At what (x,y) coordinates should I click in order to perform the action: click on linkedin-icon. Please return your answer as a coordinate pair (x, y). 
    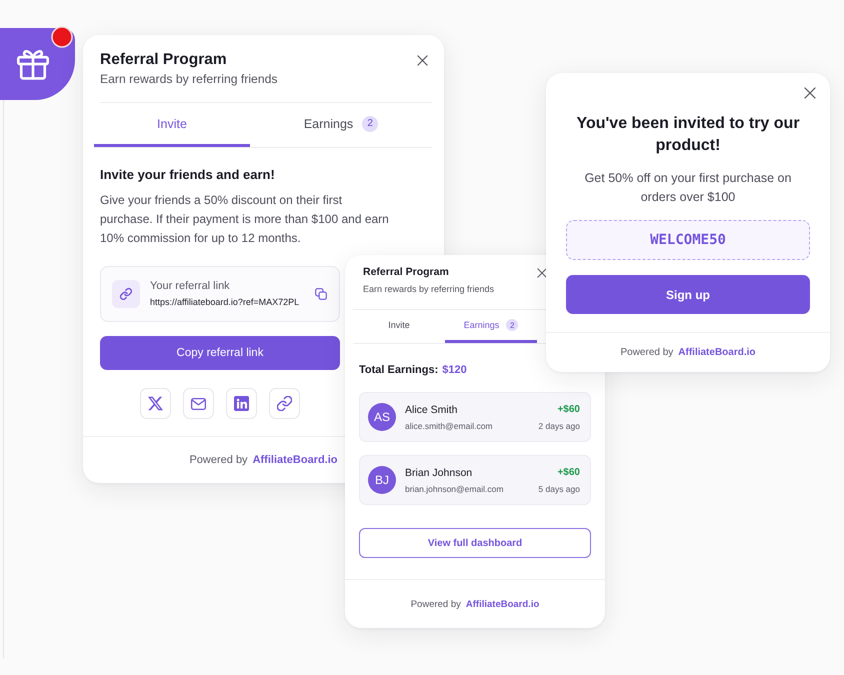
    Looking at the image, I should click on (241, 403).